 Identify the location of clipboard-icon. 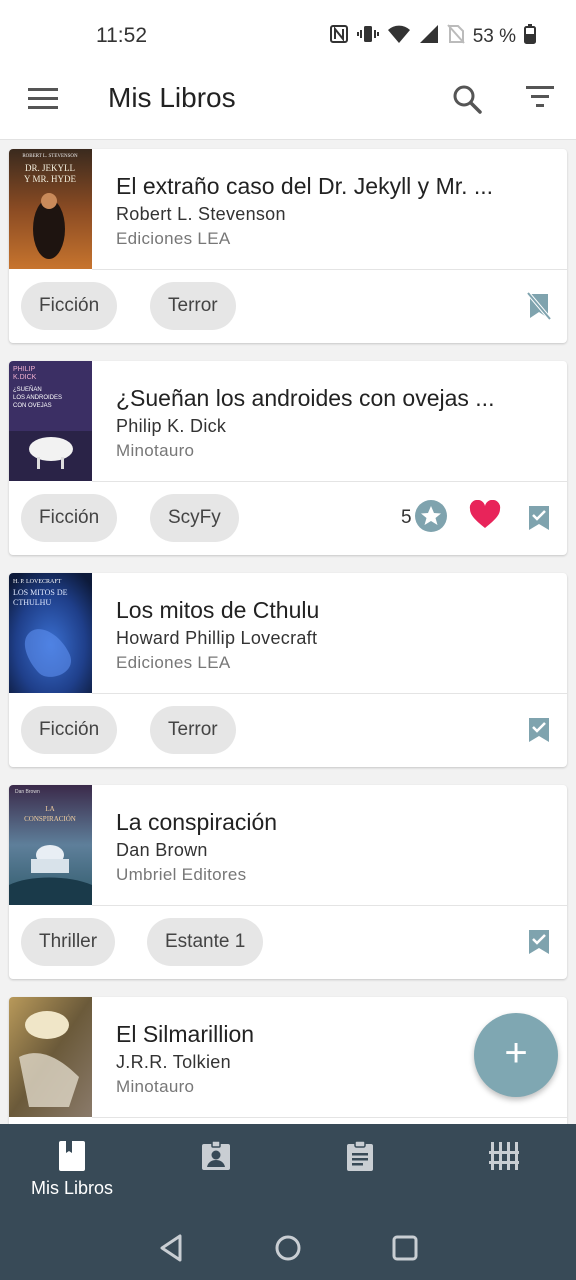
(360, 1155).